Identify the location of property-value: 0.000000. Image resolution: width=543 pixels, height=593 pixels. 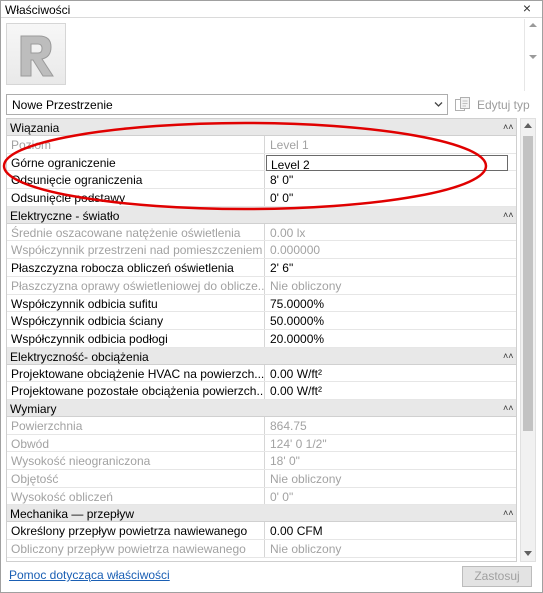
(295, 250).